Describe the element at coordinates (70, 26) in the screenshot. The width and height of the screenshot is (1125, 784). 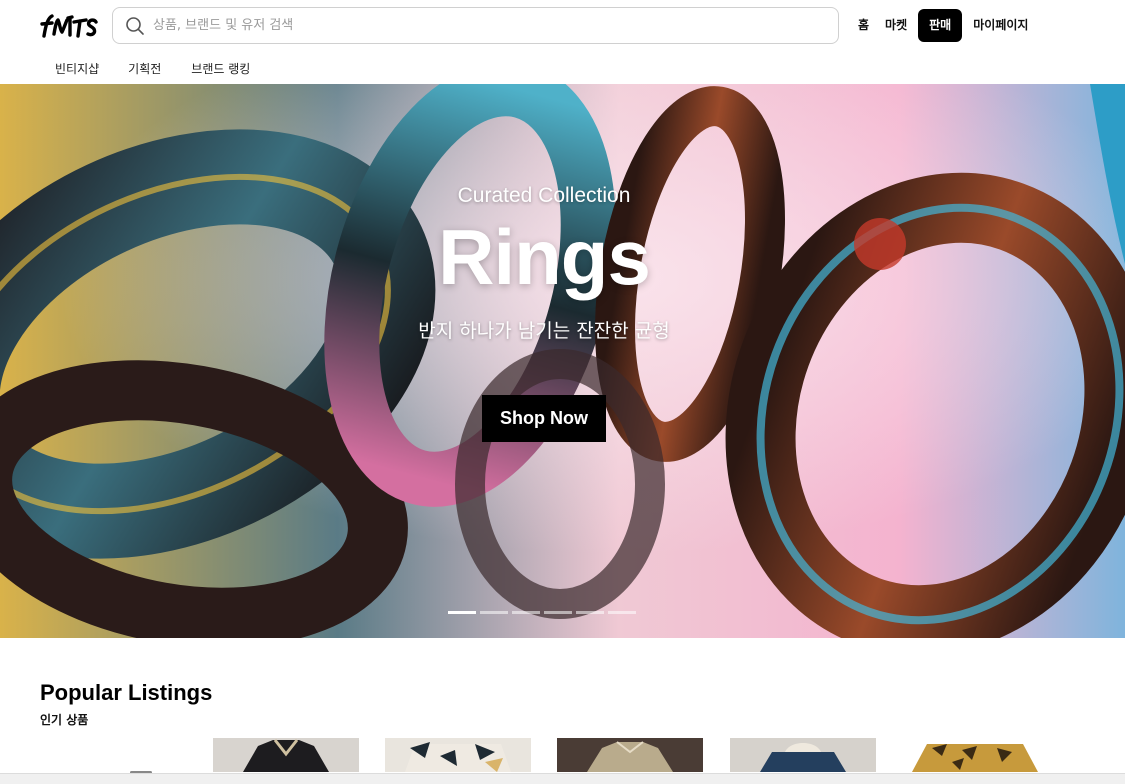
I see `fruits-logo` at that location.